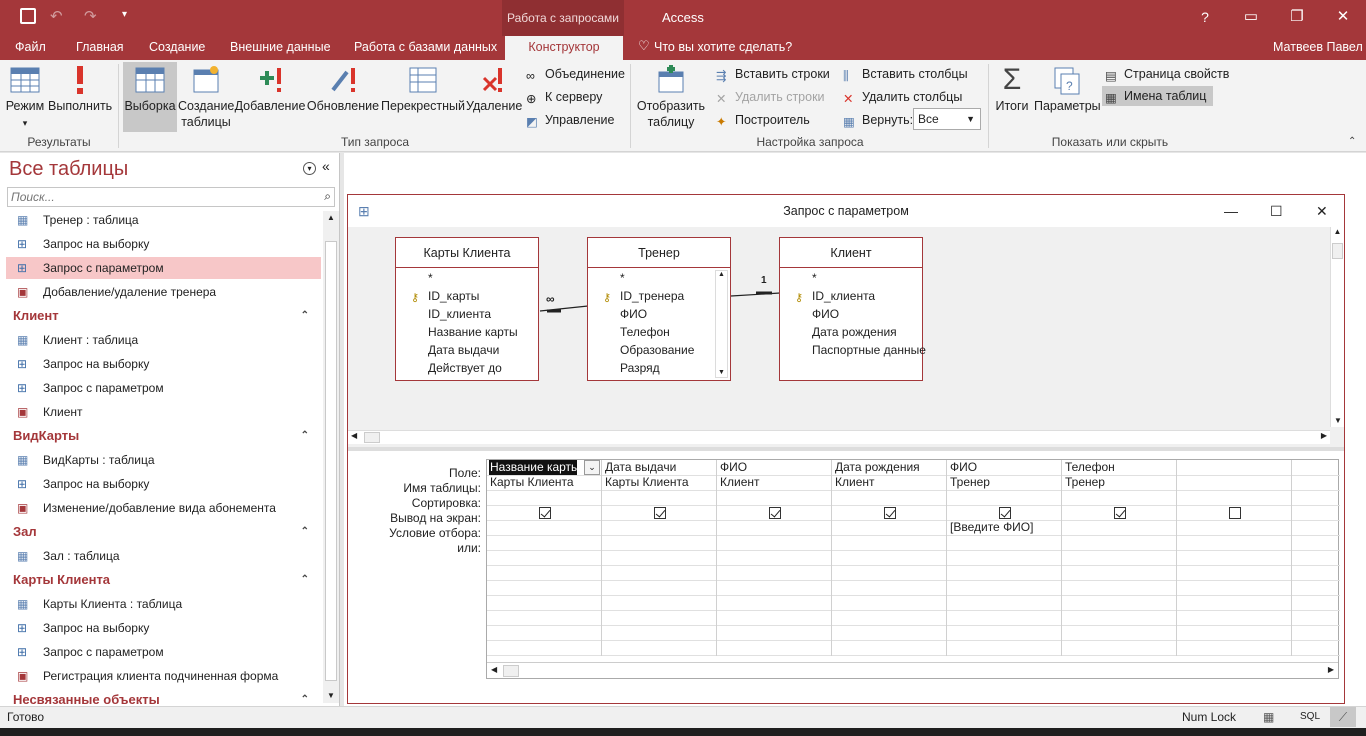 The height and width of the screenshot is (736, 1366). Describe the element at coordinates (494, 98) in the screenshot. I see `delete-query-button: Удаление` at that location.